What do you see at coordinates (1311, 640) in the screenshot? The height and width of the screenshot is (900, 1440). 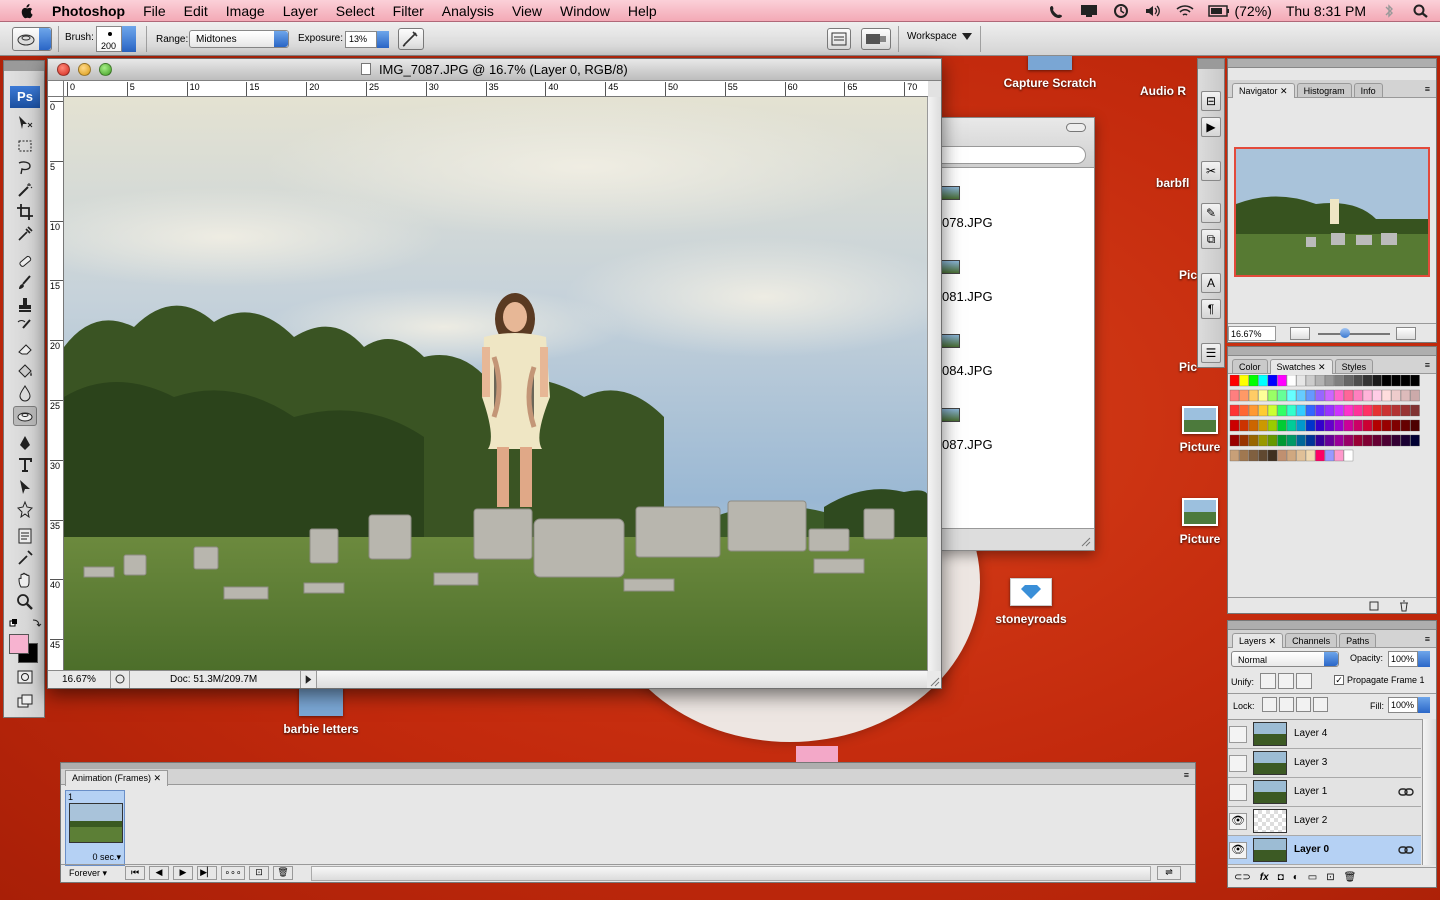 I see `tab-channels: Channels` at bounding box center [1311, 640].